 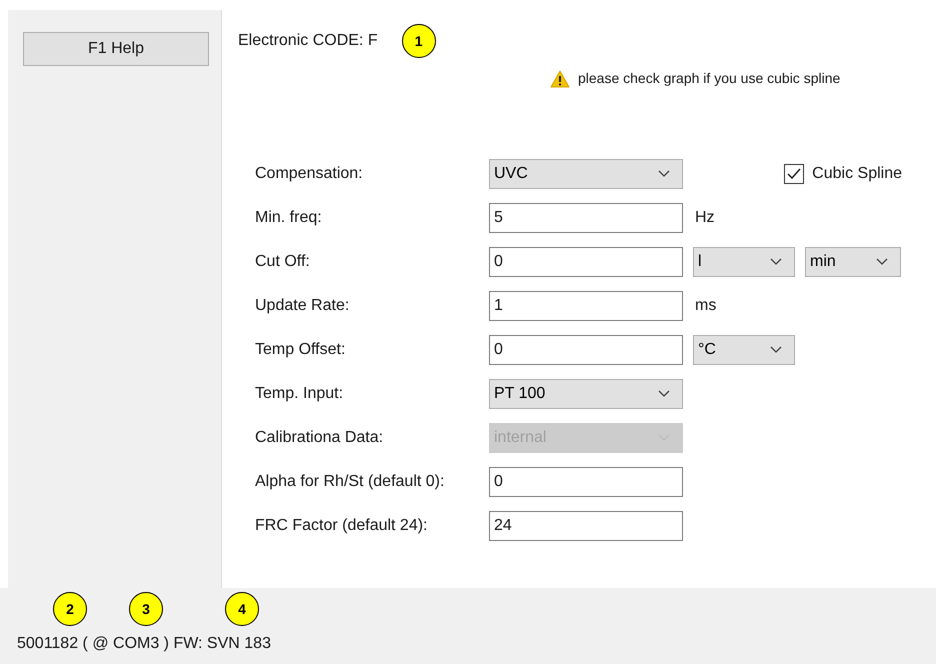 What do you see at coordinates (419, 41) in the screenshot?
I see `callout-marker: 1` at bounding box center [419, 41].